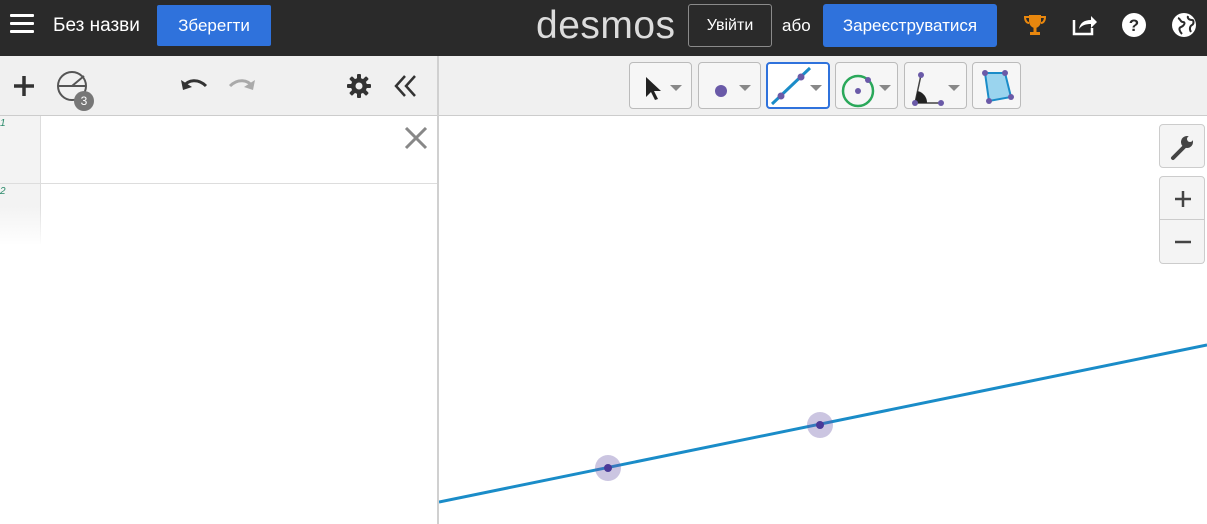  I want to click on zoom-out-icon, so click(1183, 242).